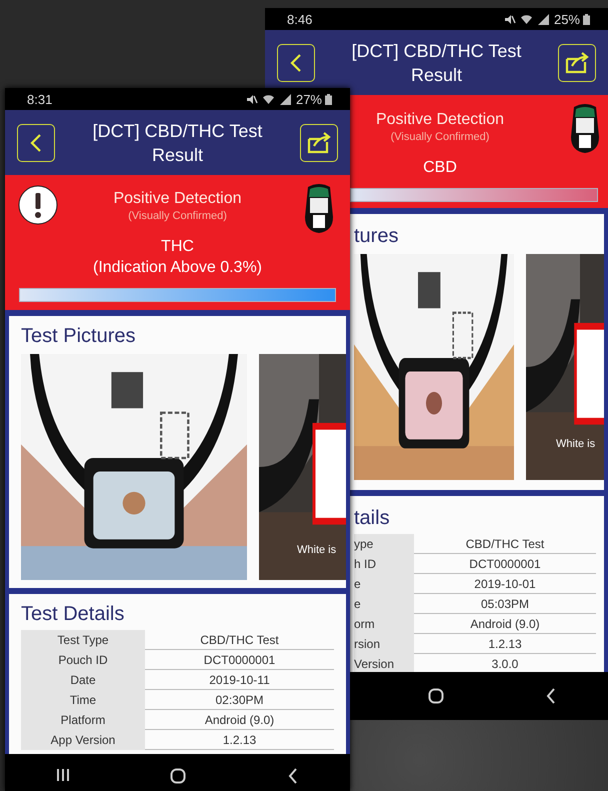  I want to click on field-value: 05:03PM, so click(505, 604).